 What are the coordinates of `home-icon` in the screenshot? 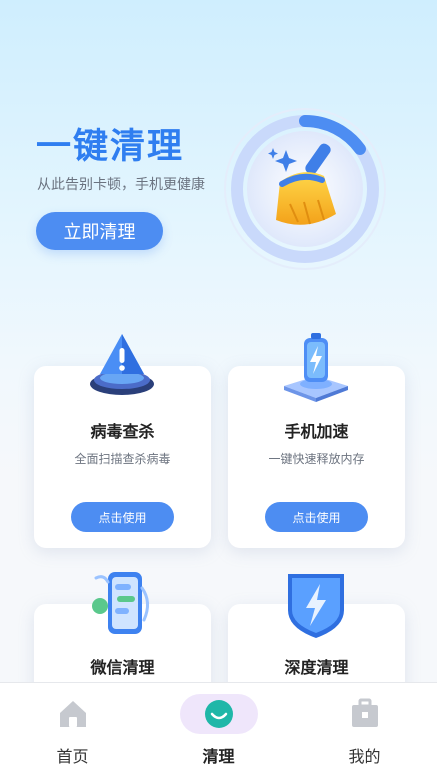 It's located at (72, 714).